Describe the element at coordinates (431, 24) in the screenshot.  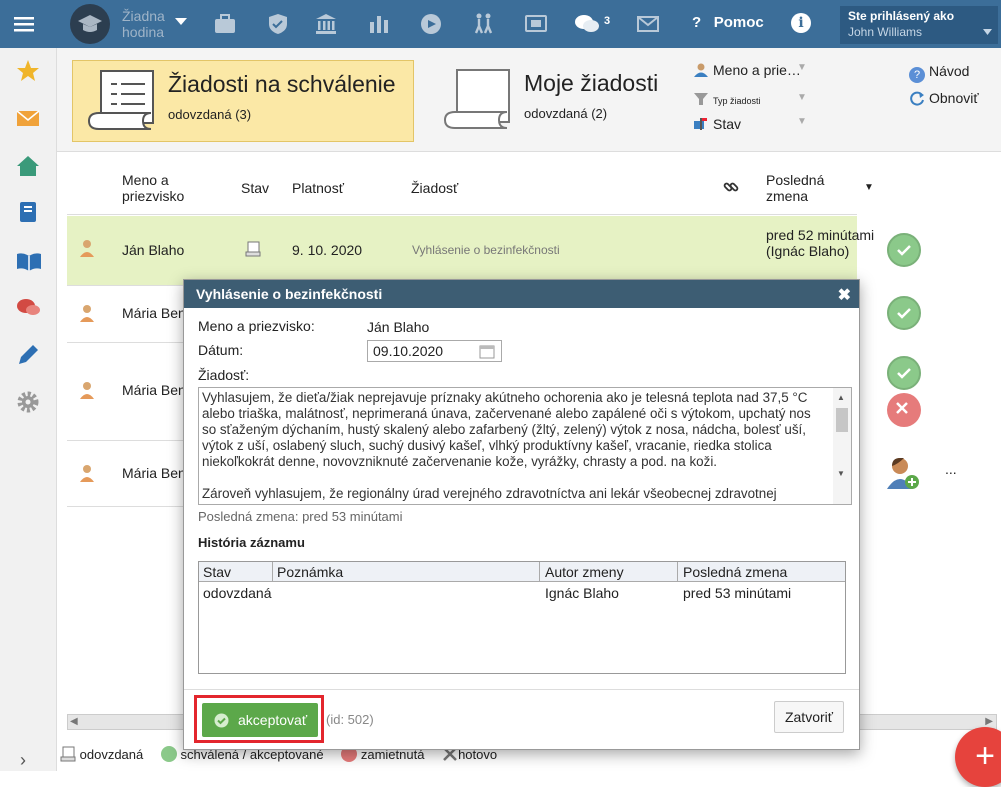
I see `compass-icon` at that location.